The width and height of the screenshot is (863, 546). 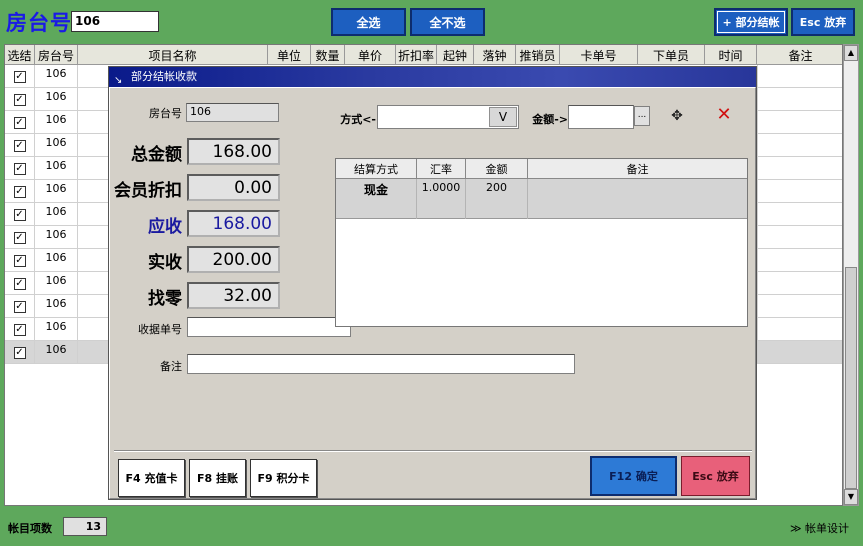 What do you see at coordinates (289, 55) in the screenshot?
I see `col-header-unit: 单位` at bounding box center [289, 55].